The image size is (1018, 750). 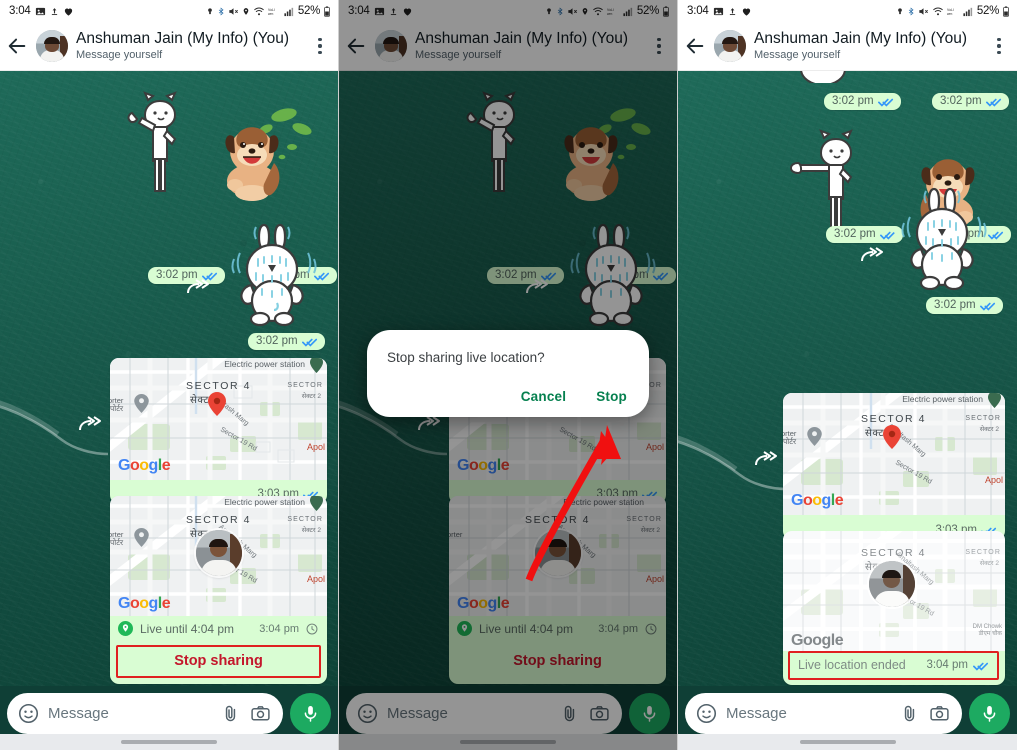 What do you see at coordinates (861, 38) in the screenshot?
I see `page-title: Anshuman Jain (My Info) (You)` at bounding box center [861, 38].